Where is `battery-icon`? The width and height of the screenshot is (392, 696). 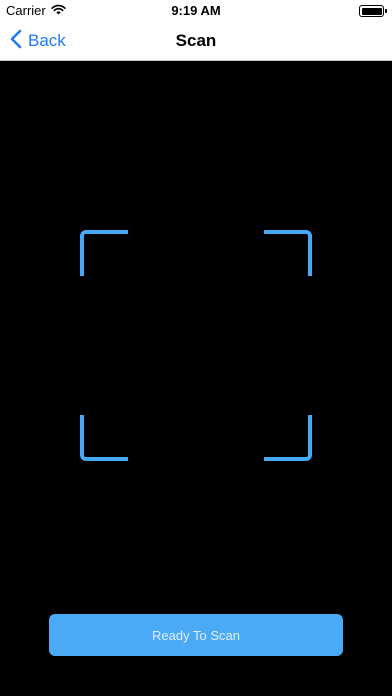
battery-icon is located at coordinates (373, 11).